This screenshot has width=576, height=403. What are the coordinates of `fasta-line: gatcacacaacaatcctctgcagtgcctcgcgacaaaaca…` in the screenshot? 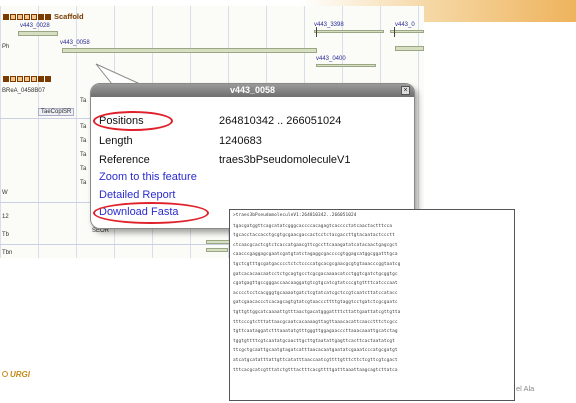 It's located at (315, 274).